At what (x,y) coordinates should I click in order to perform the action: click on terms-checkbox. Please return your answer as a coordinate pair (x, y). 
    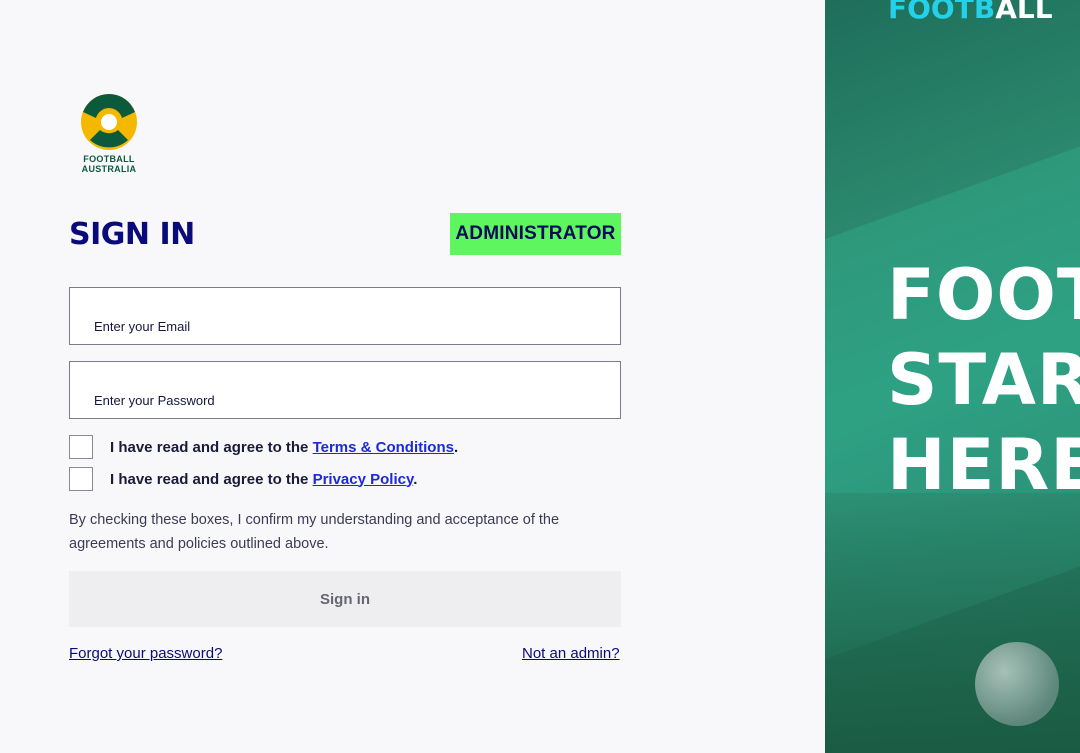
    Looking at the image, I should click on (81, 447).